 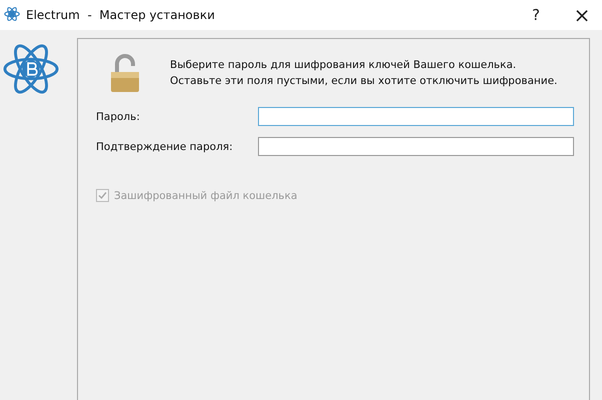 I want to click on checkbox-label: Зашифрованный файл кошелька, so click(x=206, y=196).